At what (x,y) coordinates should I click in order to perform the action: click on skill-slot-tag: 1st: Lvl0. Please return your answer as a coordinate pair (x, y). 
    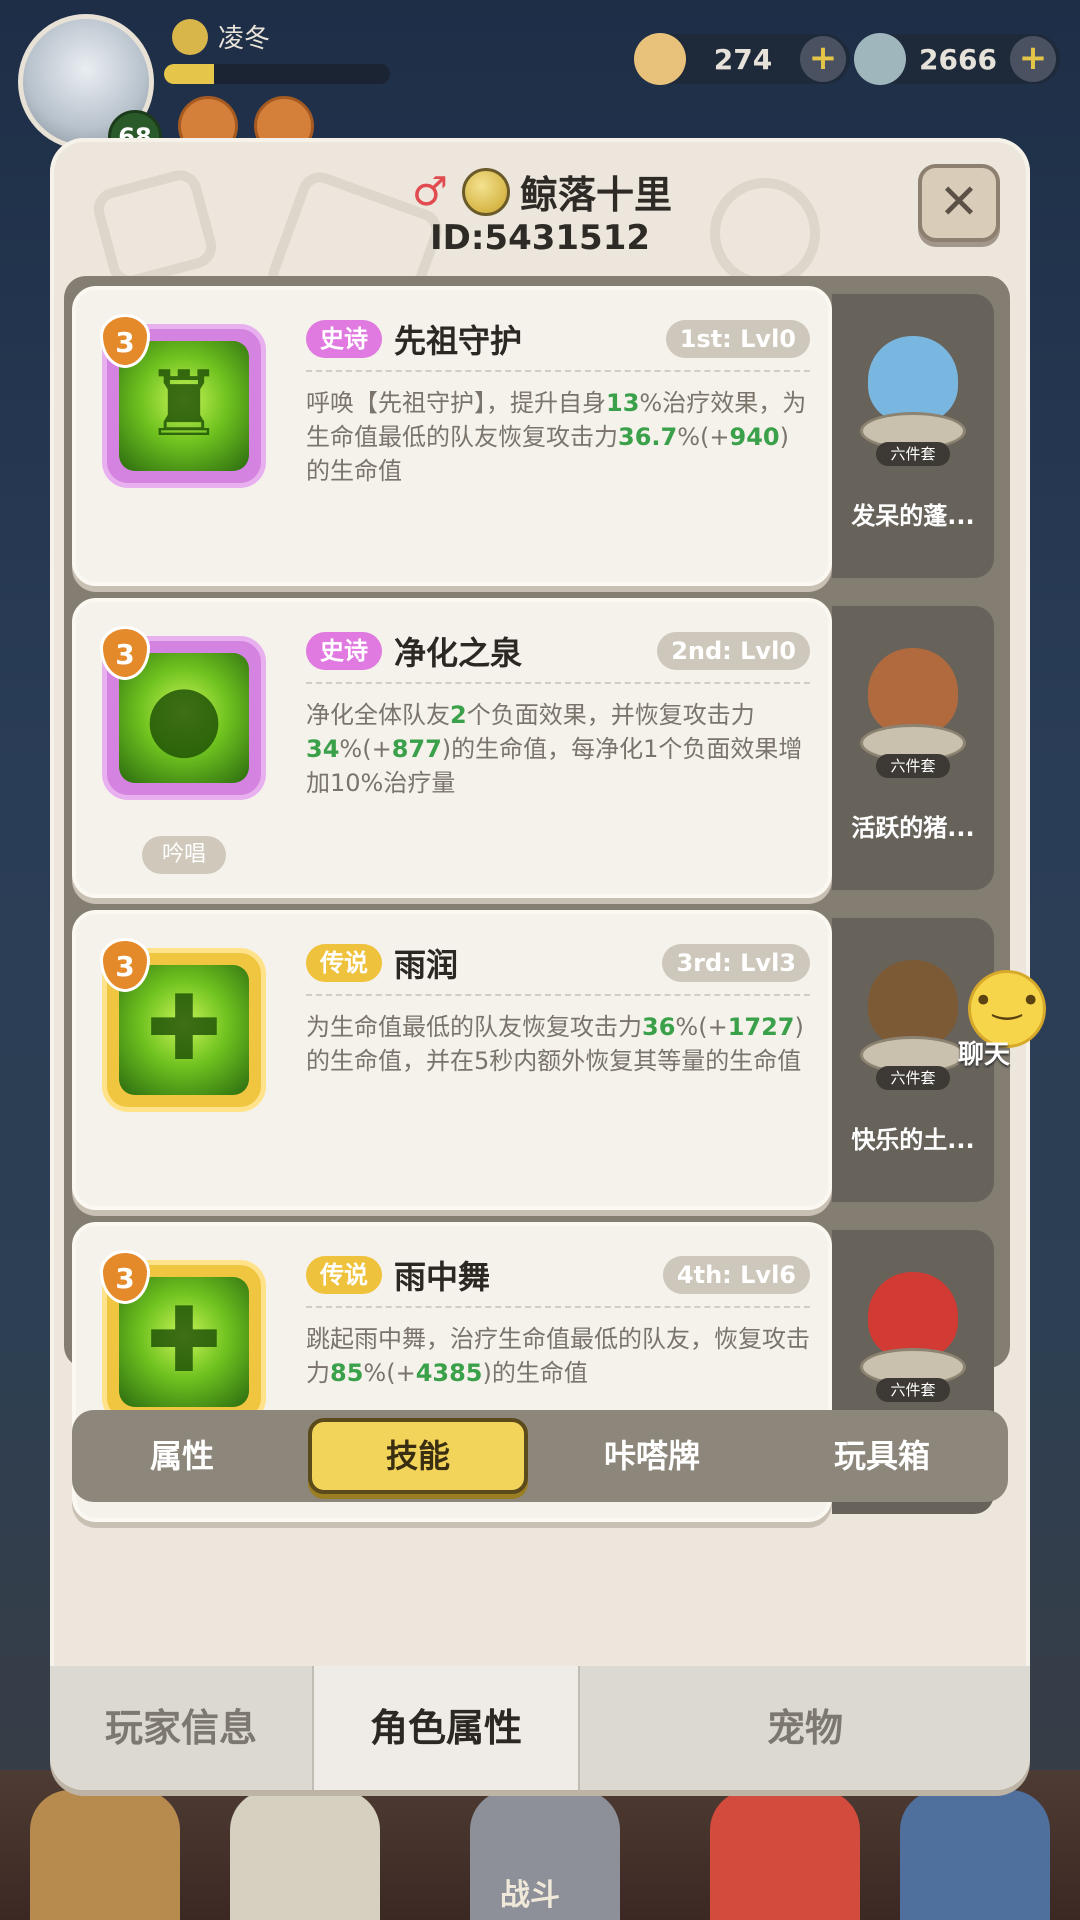
    Looking at the image, I should click on (737, 339).